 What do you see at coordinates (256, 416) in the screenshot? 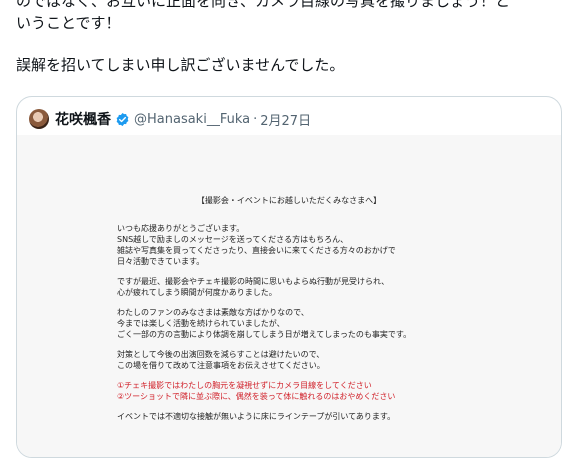
I see `notice-footer: イベントでは不適切な接触が無いように床にラインテープが引いてあります。` at bounding box center [256, 416].